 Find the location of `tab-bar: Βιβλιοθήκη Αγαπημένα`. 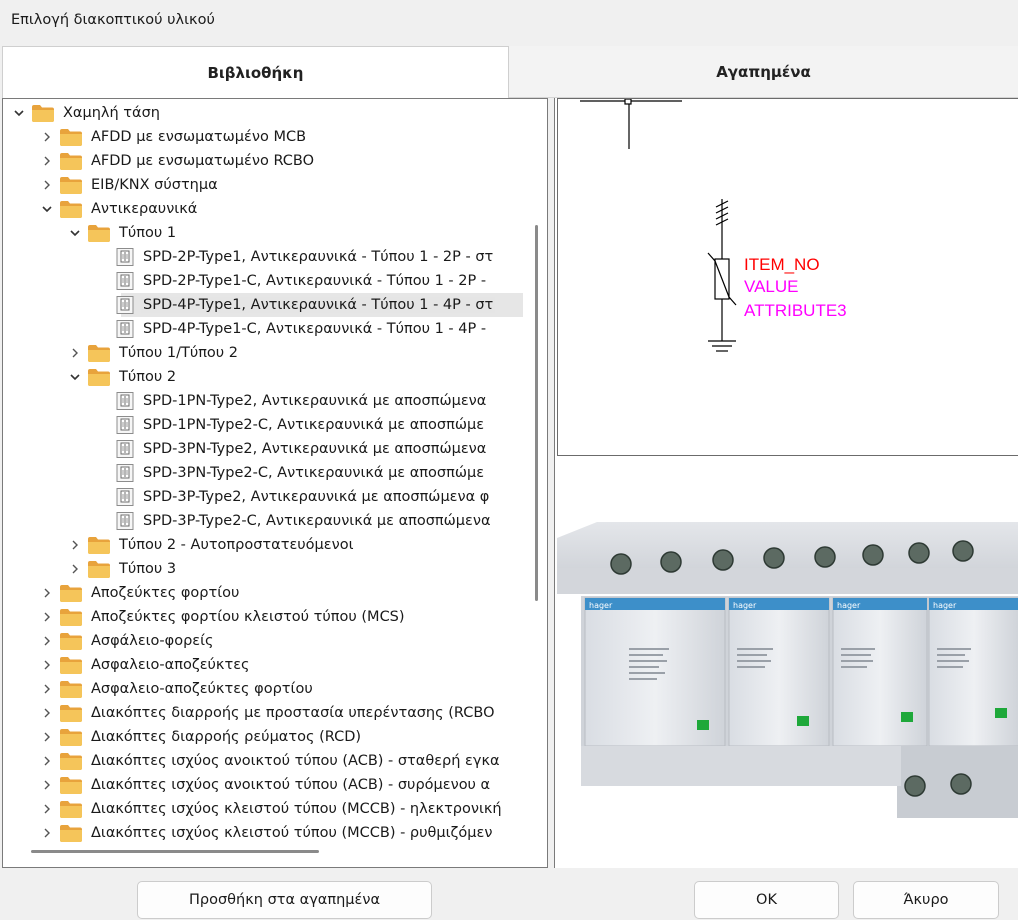

tab-bar: Βιβλιοθήκη Αγαπημένα is located at coordinates (510, 72).